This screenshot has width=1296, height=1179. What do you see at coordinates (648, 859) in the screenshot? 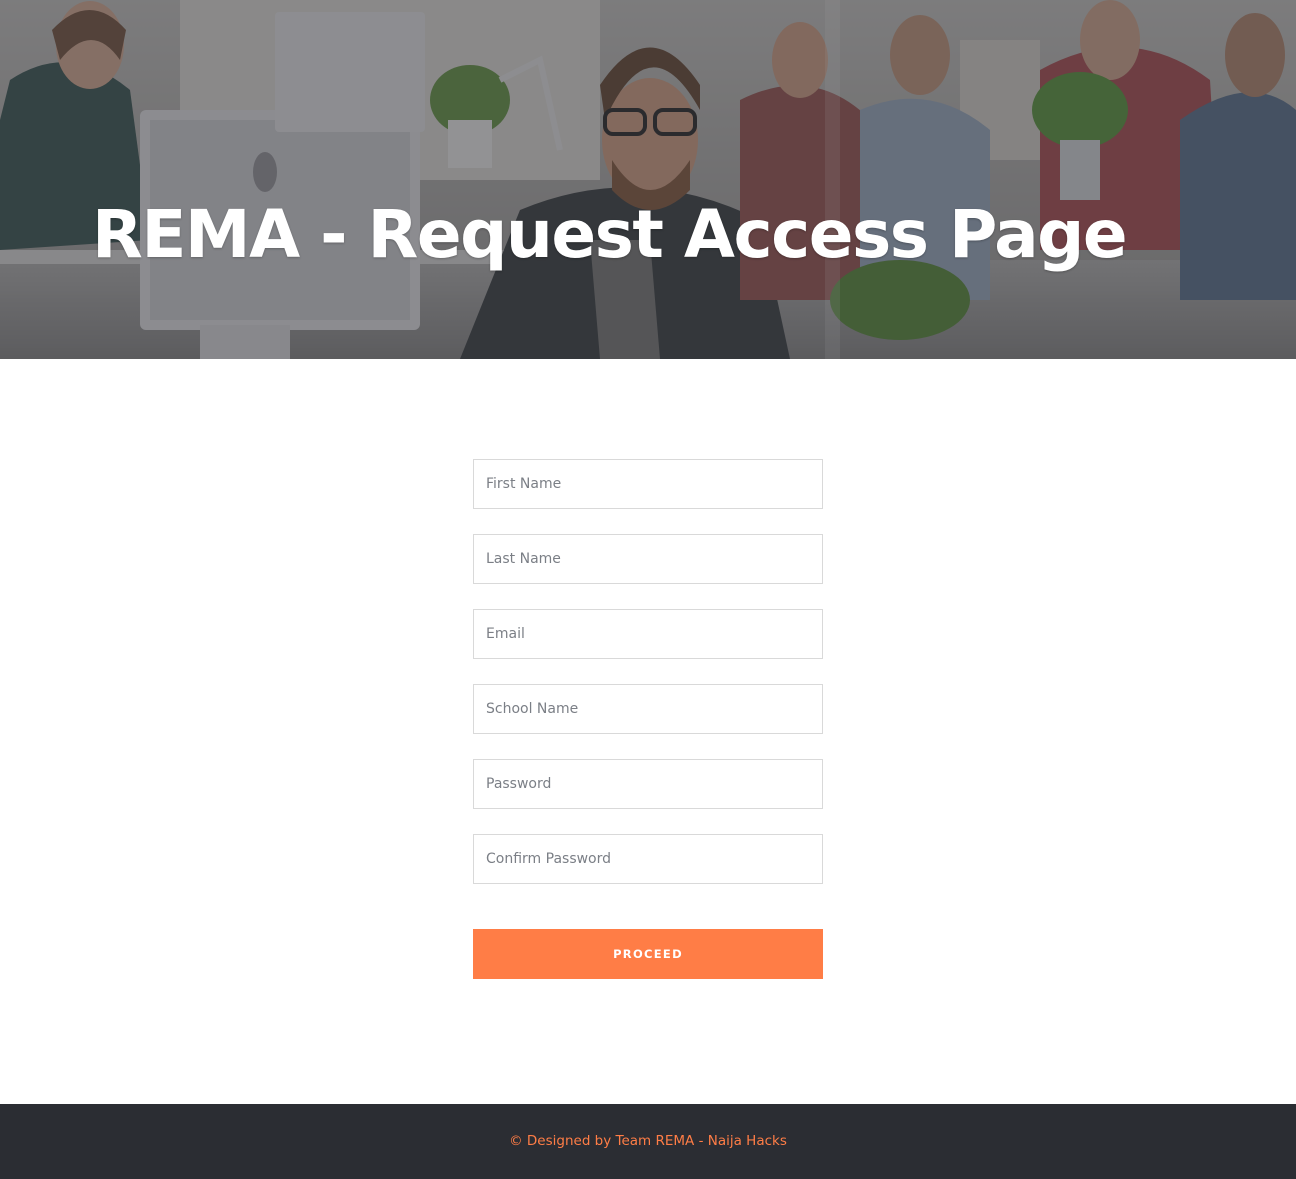
I see `confirm-password-input` at bounding box center [648, 859].